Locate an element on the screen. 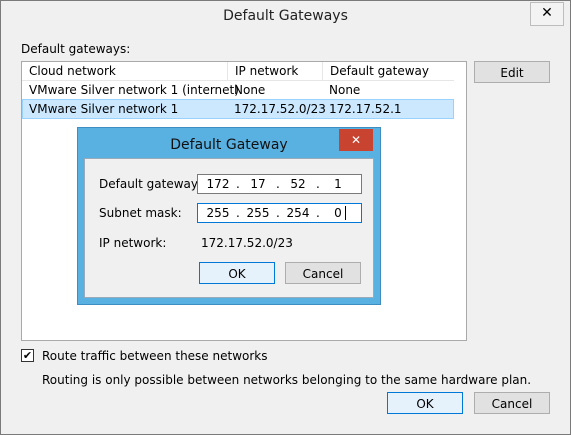 The height and width of the screenshot is (435, 571). text-caret is located at coordinates (345, 213).